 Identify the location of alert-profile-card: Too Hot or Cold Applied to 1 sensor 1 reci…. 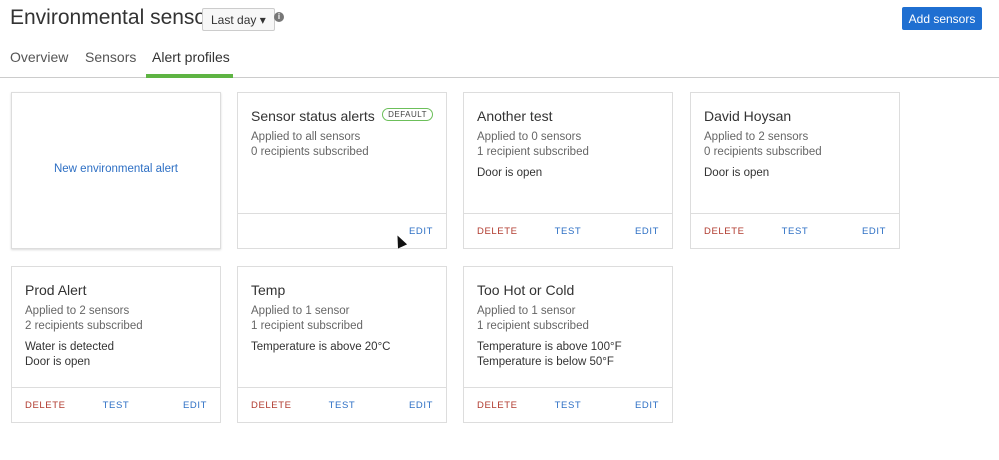
(568, 344).